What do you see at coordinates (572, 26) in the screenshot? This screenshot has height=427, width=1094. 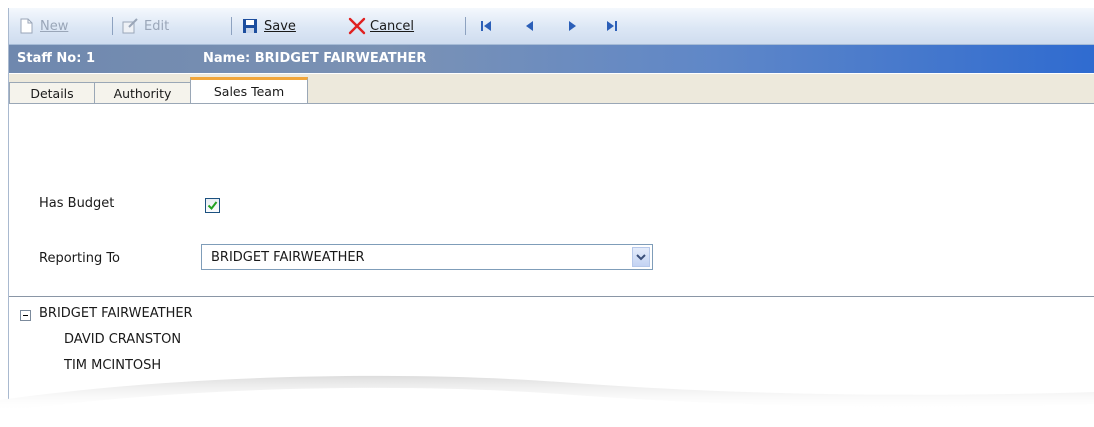 I see `next-record-icon` at bounding box center [572, 26].